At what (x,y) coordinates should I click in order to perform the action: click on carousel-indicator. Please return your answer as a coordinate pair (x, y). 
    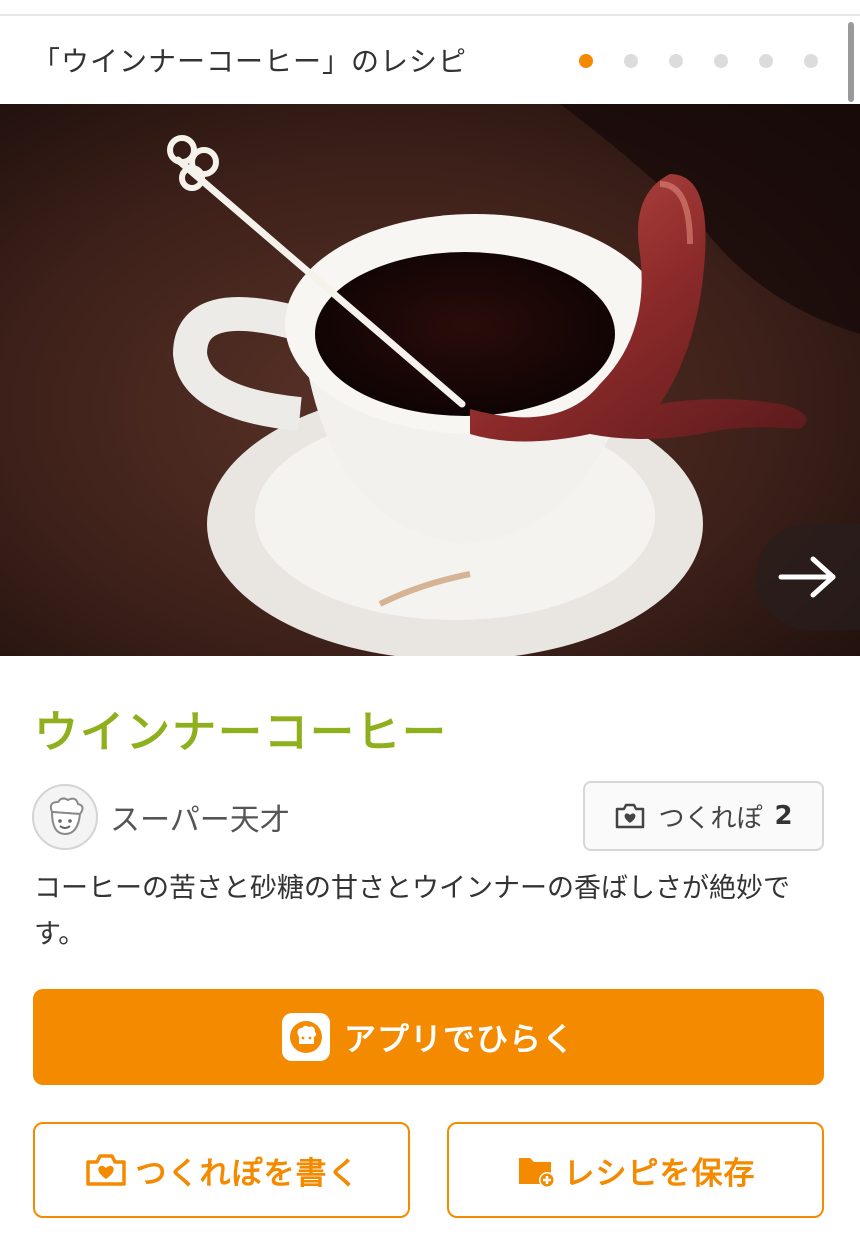
    Looking at the image, I should click on (698, 61).